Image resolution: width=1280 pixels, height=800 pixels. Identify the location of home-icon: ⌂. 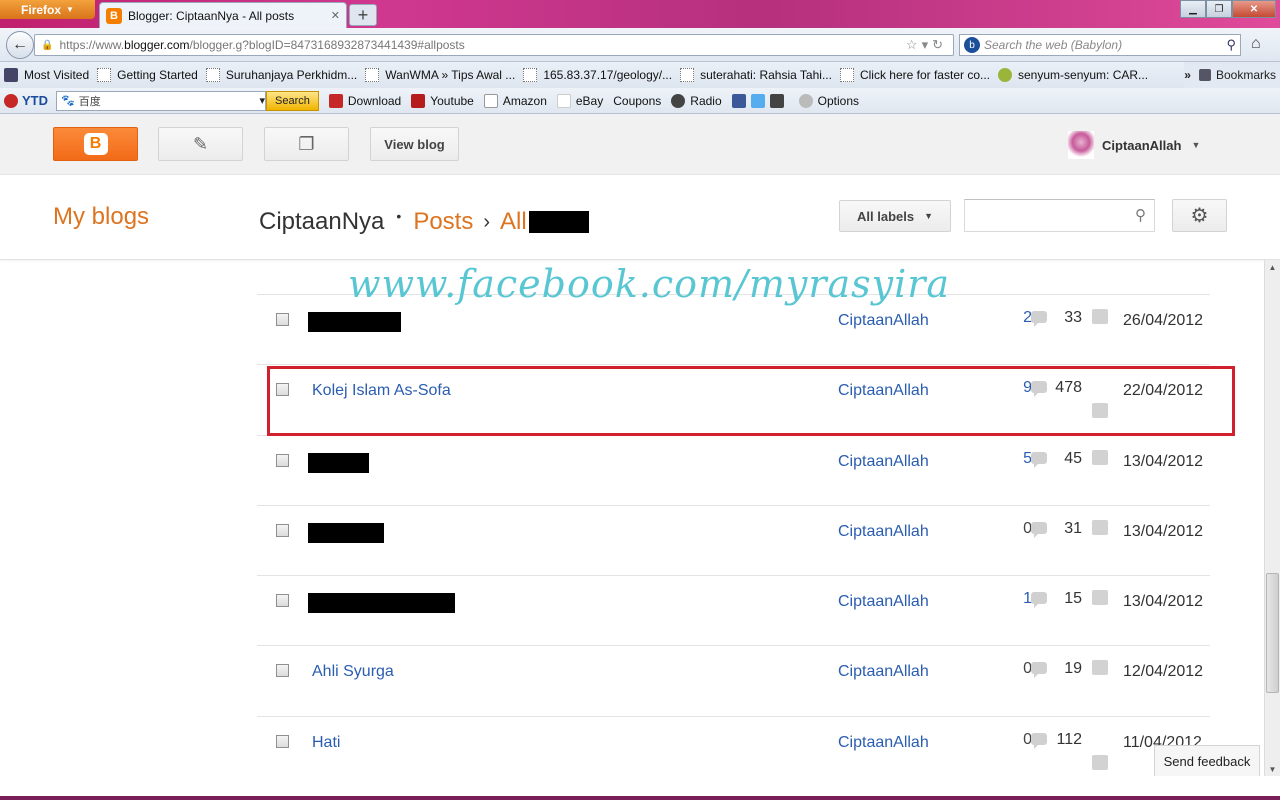
(1256, 44).